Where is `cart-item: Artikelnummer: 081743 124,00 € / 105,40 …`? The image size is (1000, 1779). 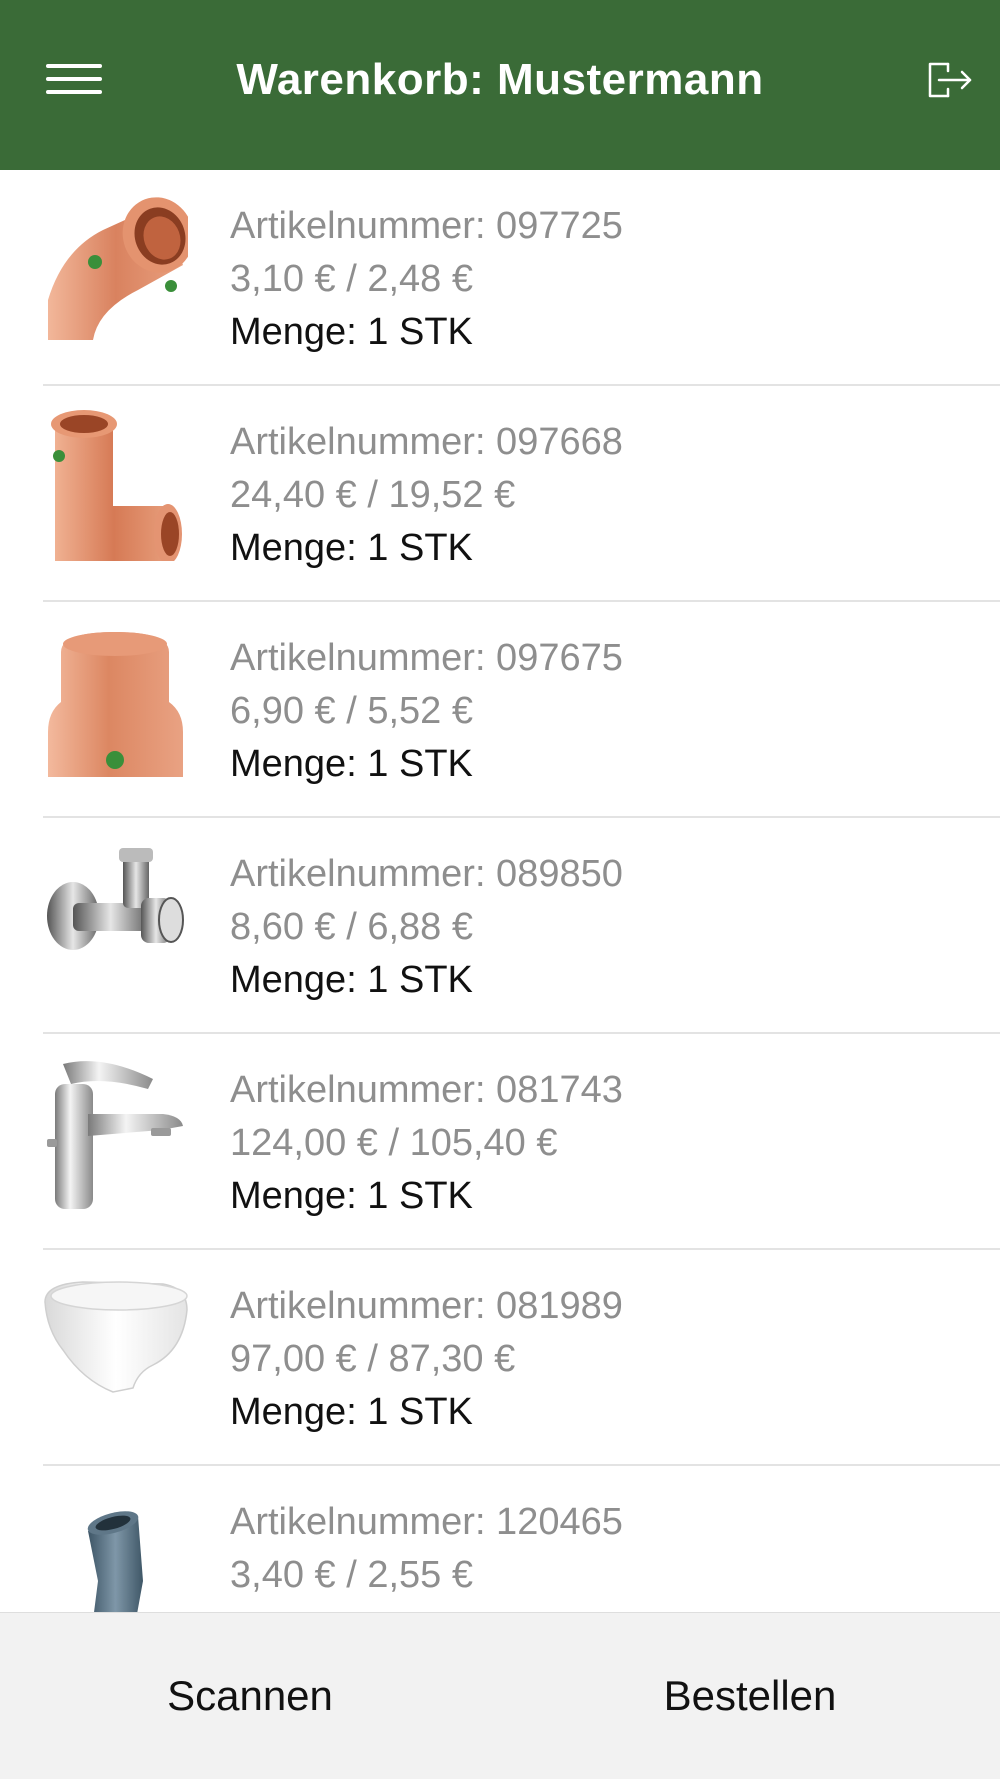
cart-item: Artikelnummer: 081743 124,00 € / 105,40 … is located at coordinates (521, 1142).